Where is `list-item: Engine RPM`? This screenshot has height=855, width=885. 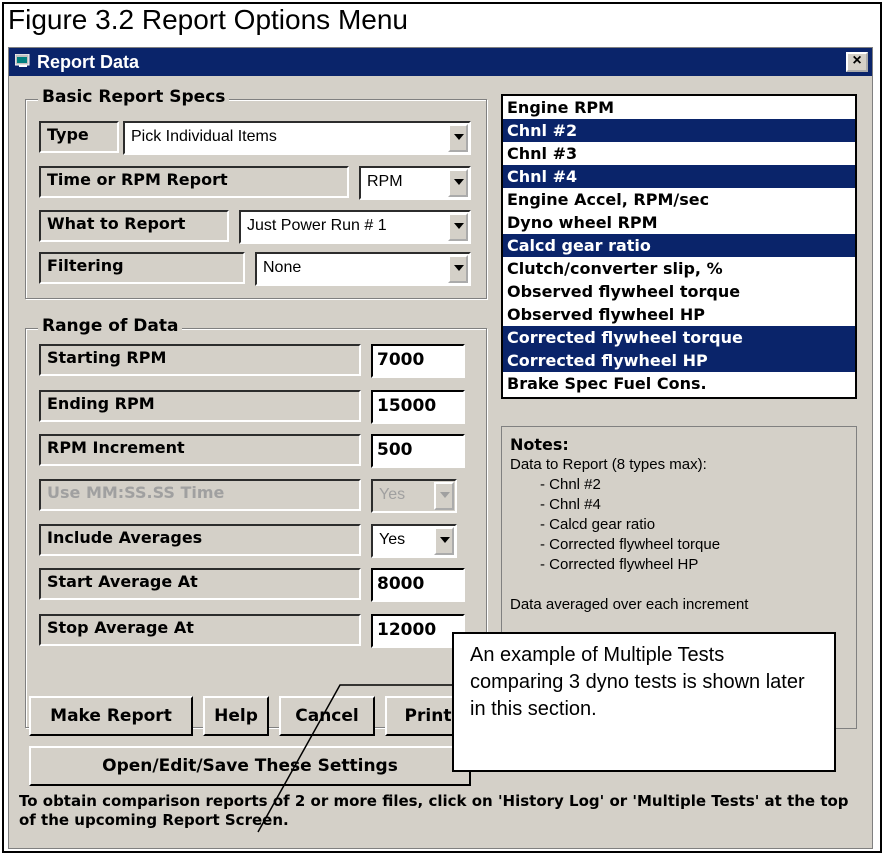
list-item: Engine RPM is located at coordinates (679, 107).